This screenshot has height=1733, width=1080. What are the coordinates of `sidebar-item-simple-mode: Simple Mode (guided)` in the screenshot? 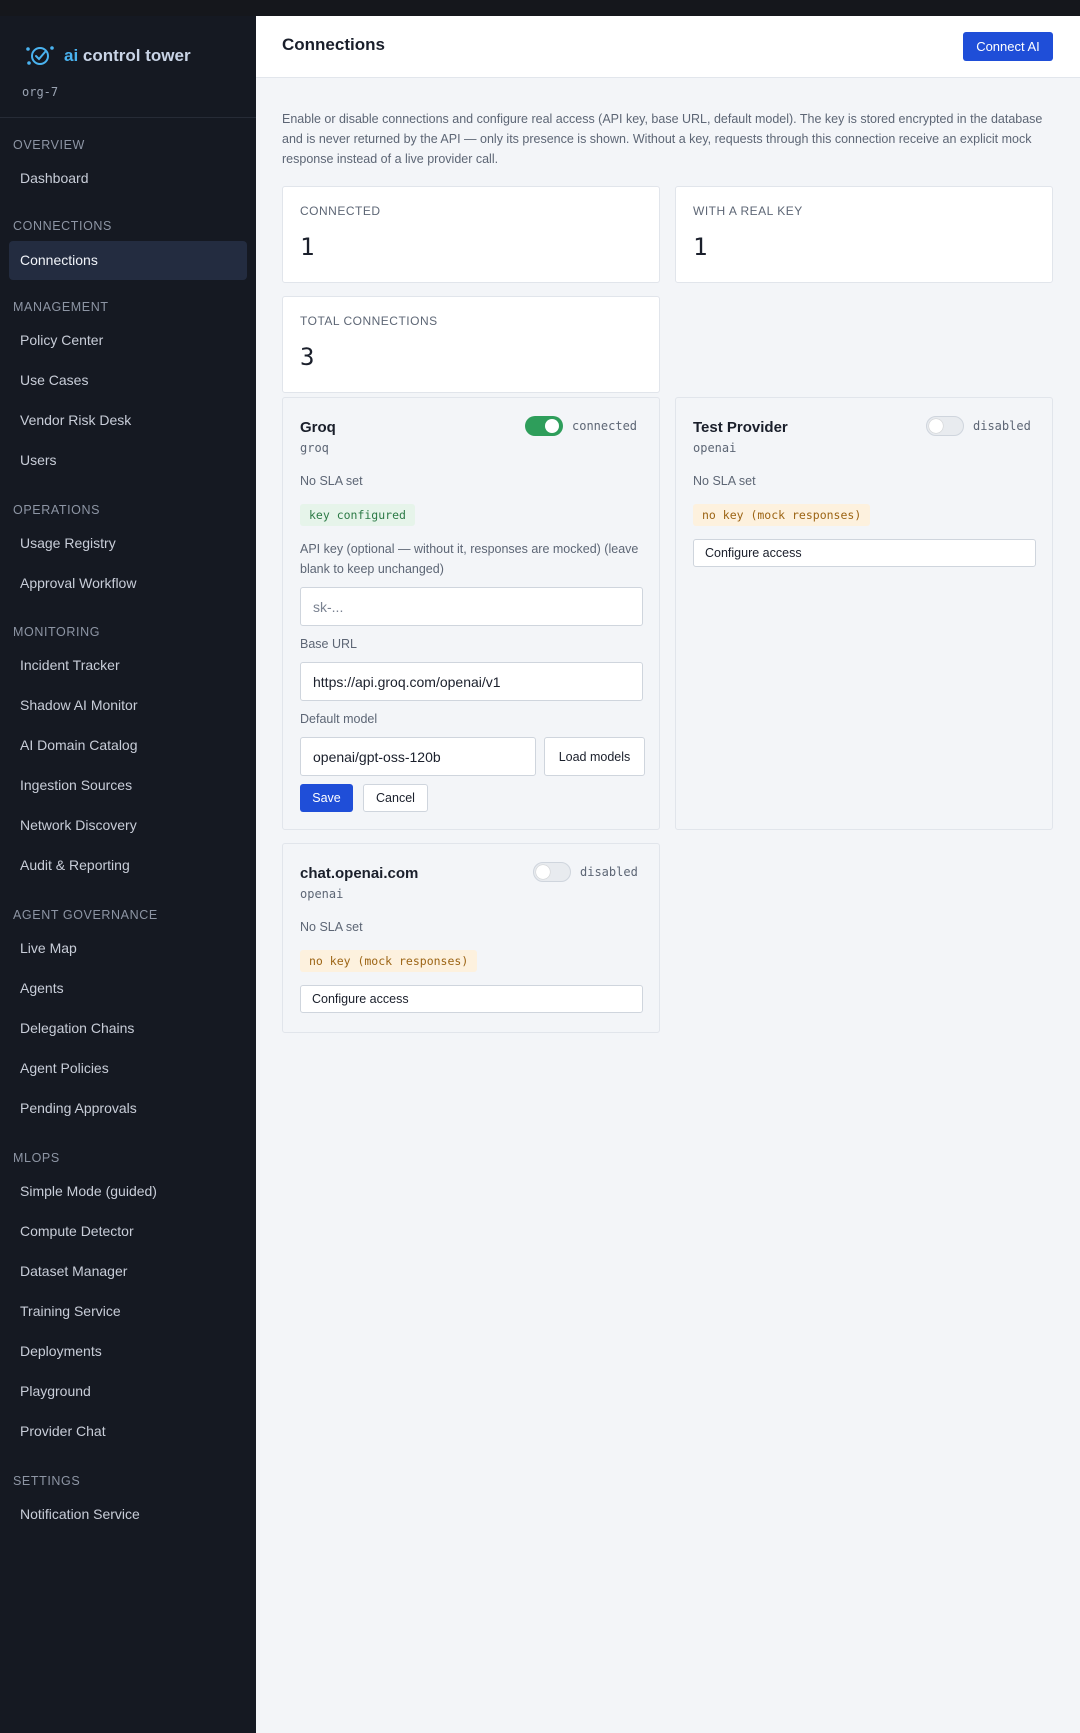 It's located at (128, 1191).